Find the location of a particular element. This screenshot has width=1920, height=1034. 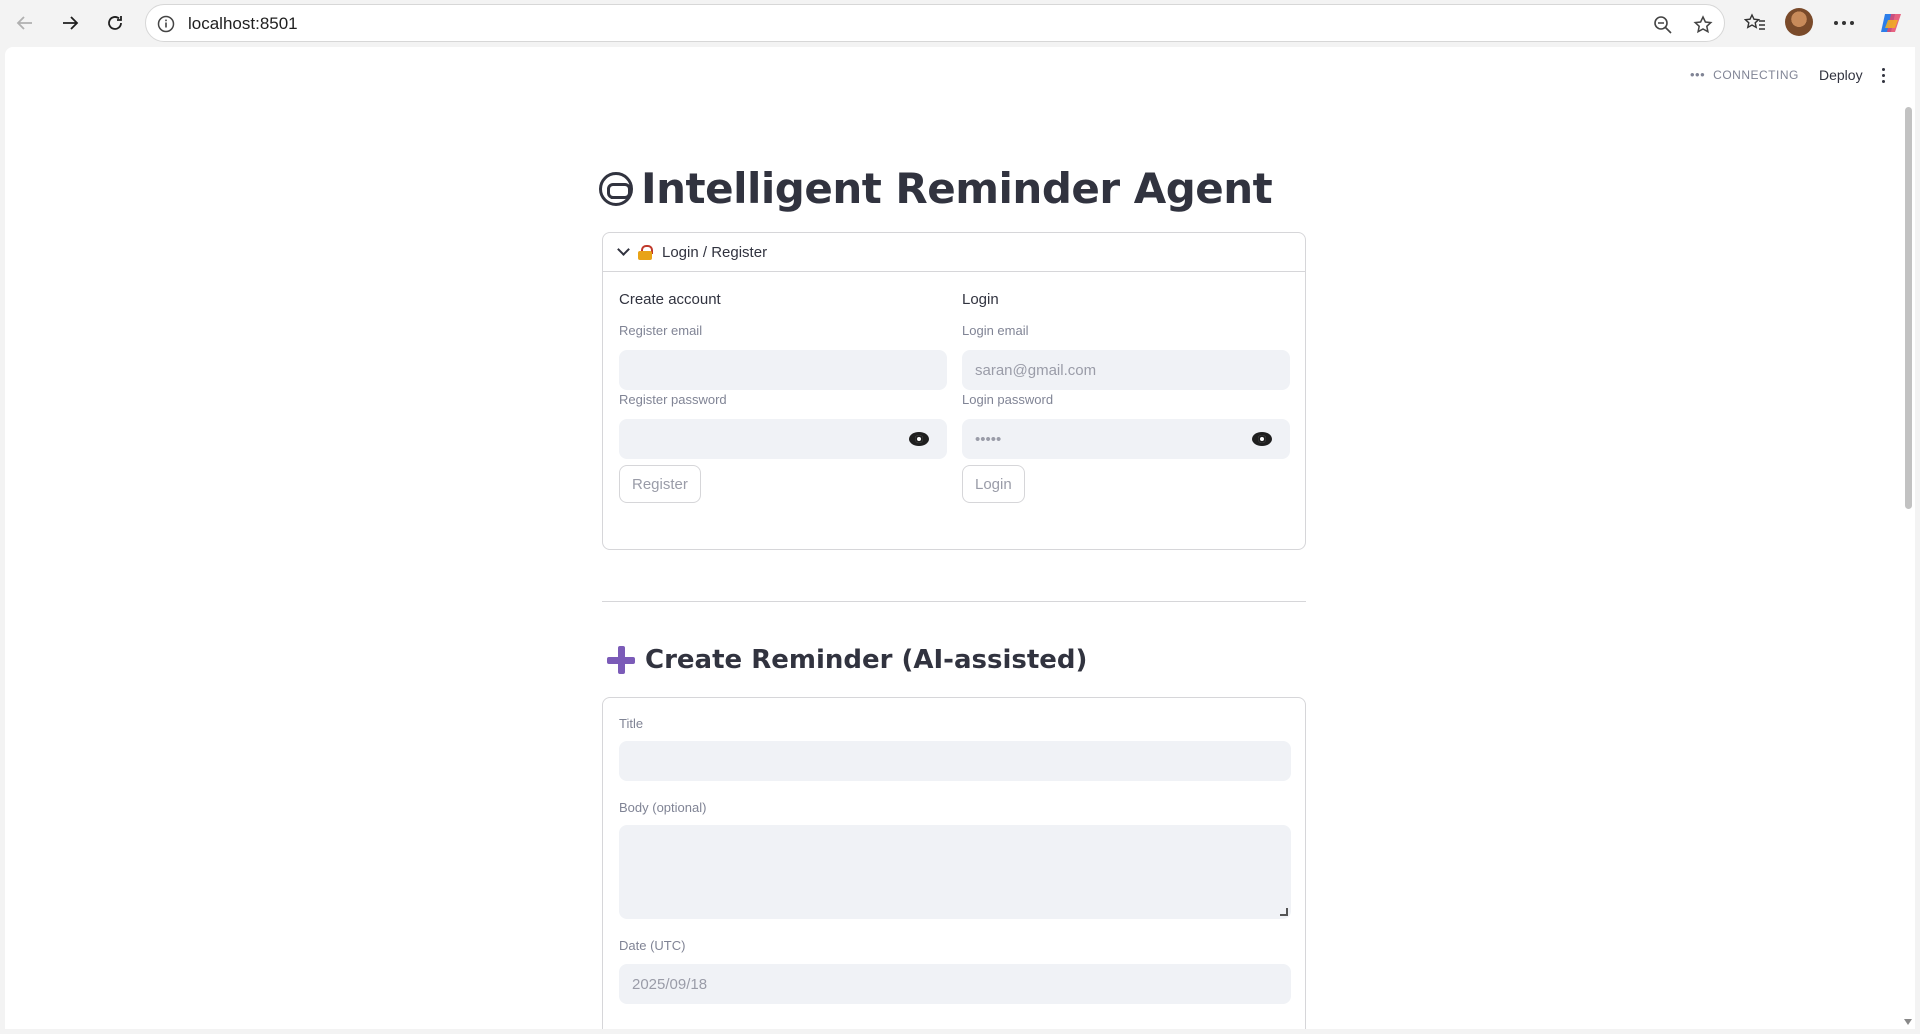

robot-icon is located at coordinates (616, 188).